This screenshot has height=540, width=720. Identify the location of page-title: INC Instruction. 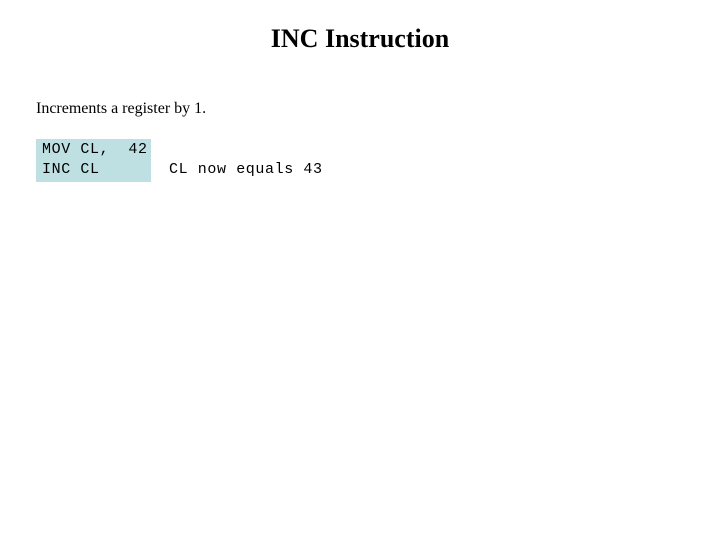
(360, 38).